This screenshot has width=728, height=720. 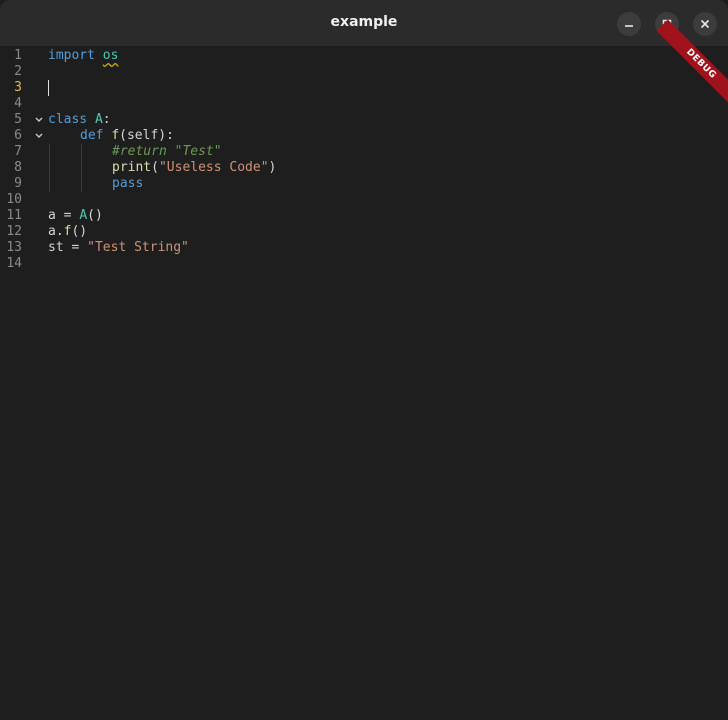 I want to click on code-line-8: print("Useless Code"), so click(x=194, y=168).